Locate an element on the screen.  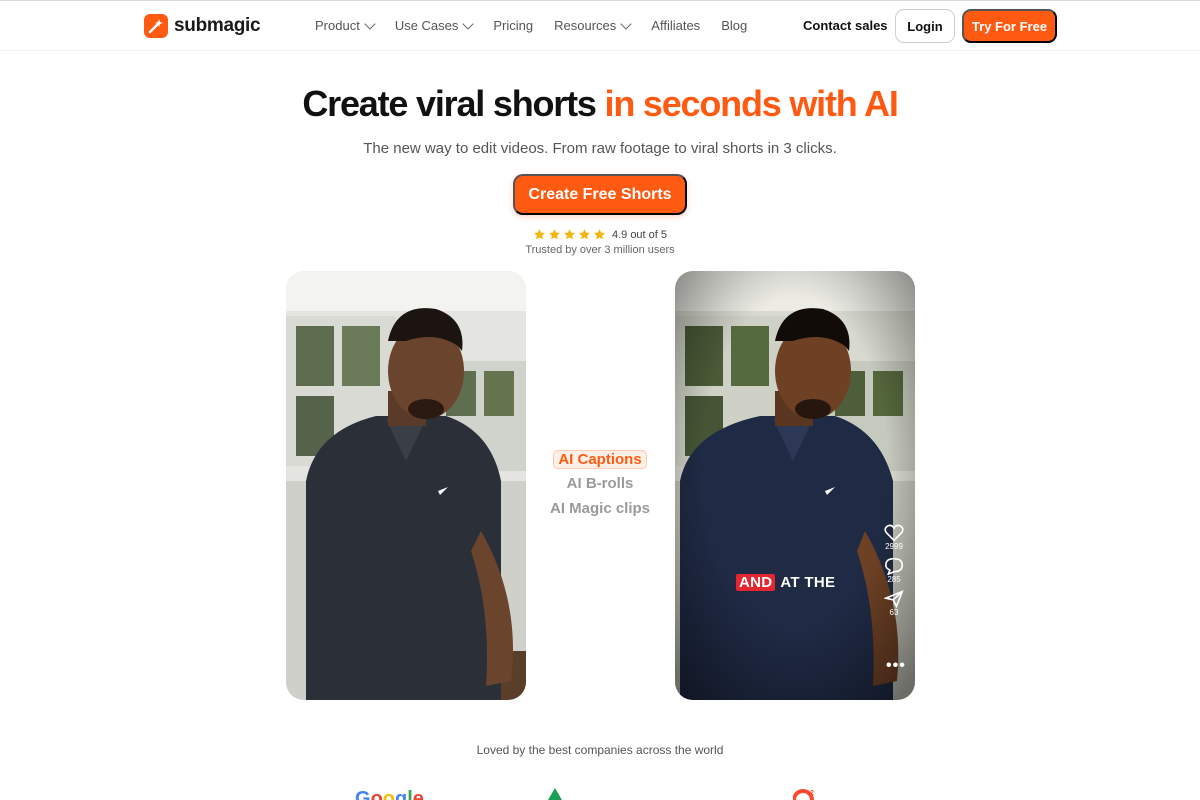
login-button: Login is located at coordinates (925, 26).